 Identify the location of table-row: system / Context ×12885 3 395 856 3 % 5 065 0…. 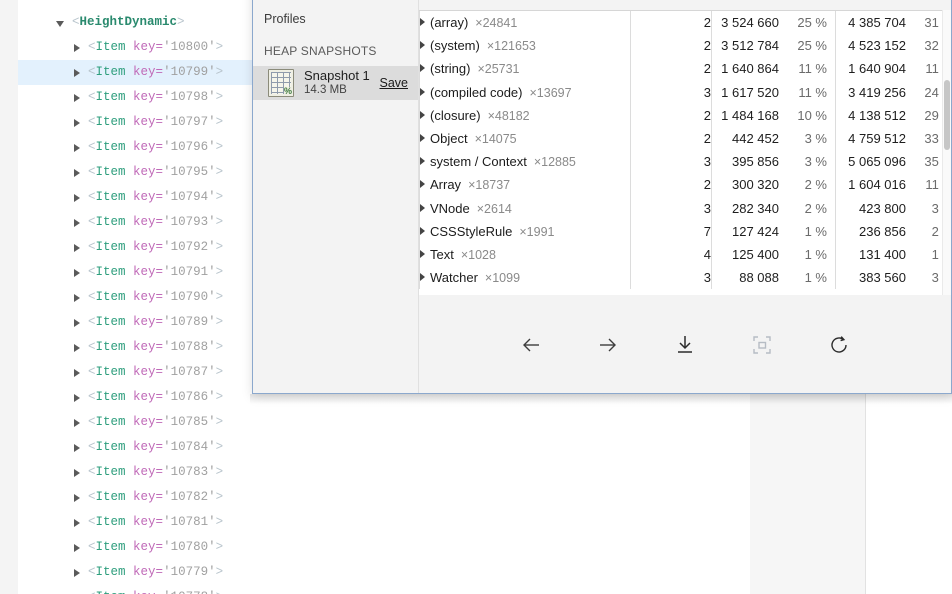
(685, 162).